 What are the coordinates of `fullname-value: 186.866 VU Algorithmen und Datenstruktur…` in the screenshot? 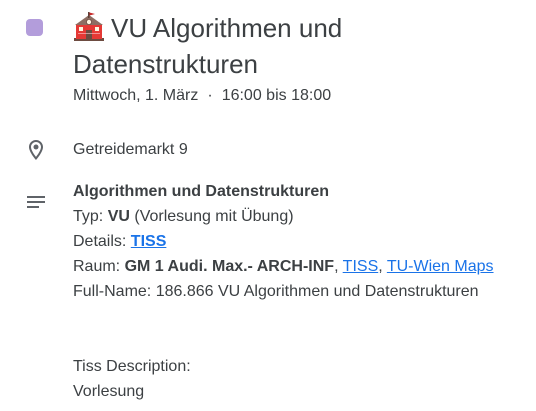 It's located at (317, 291).